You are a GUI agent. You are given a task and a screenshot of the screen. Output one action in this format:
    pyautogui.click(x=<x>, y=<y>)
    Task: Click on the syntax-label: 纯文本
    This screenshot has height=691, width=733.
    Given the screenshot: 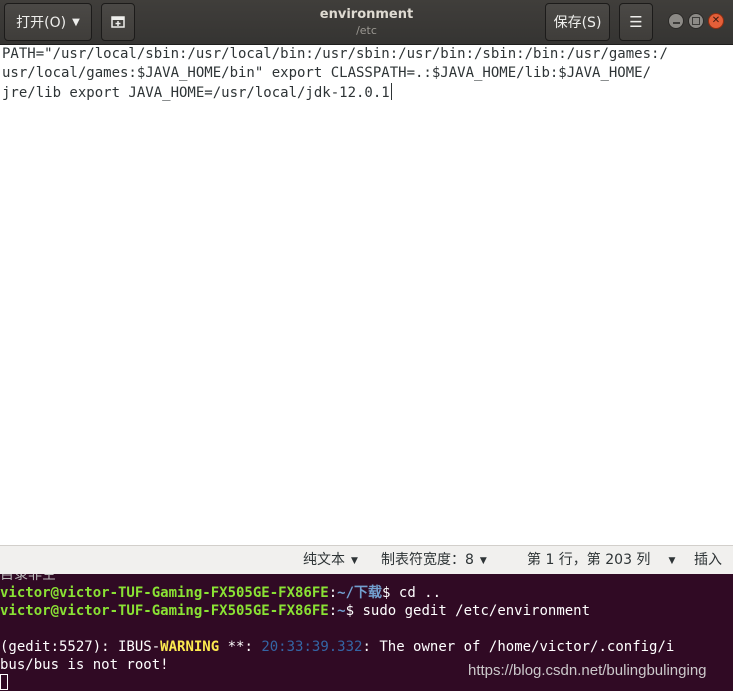 What is the action you would take?
    pyautogui.click(x=324, y=560)
    